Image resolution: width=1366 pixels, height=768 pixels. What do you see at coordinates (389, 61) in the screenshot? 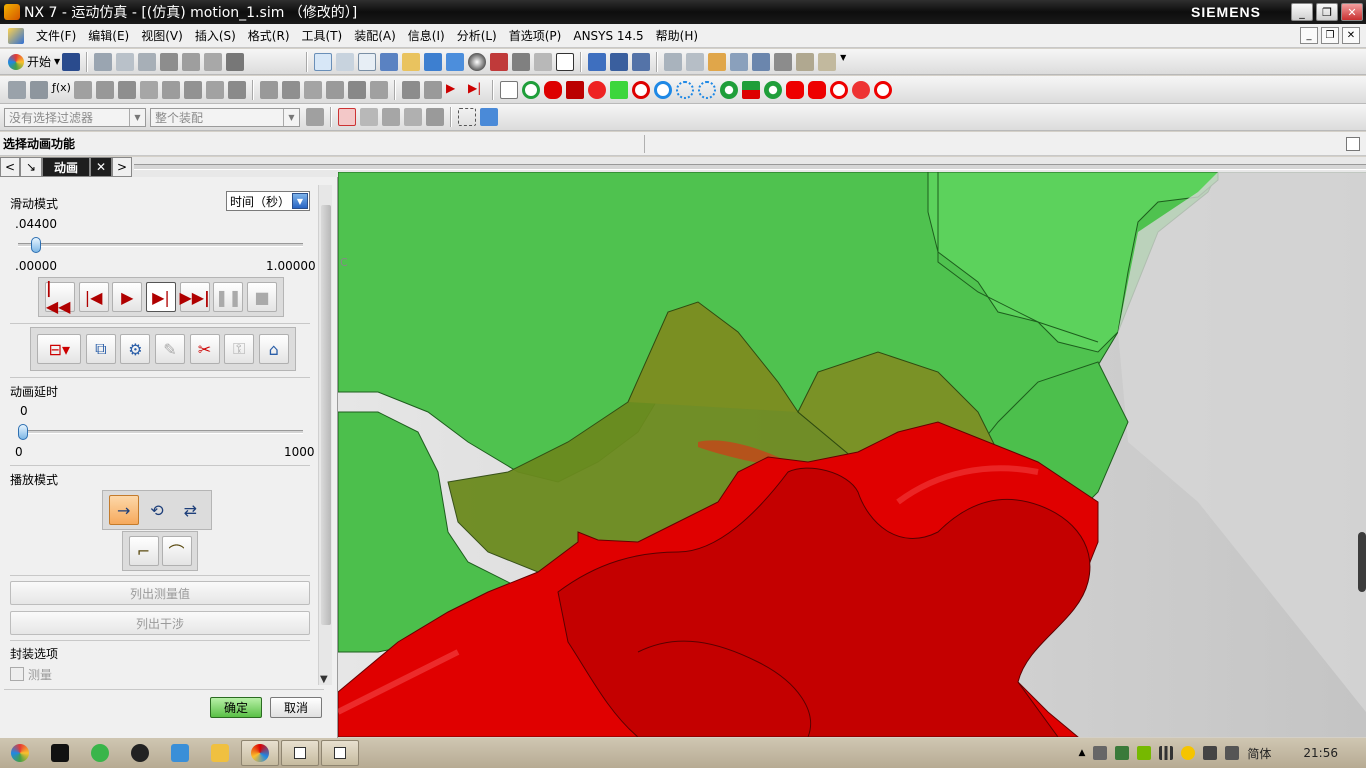
I see `rotate-icon` at bounding box center [389, 61].